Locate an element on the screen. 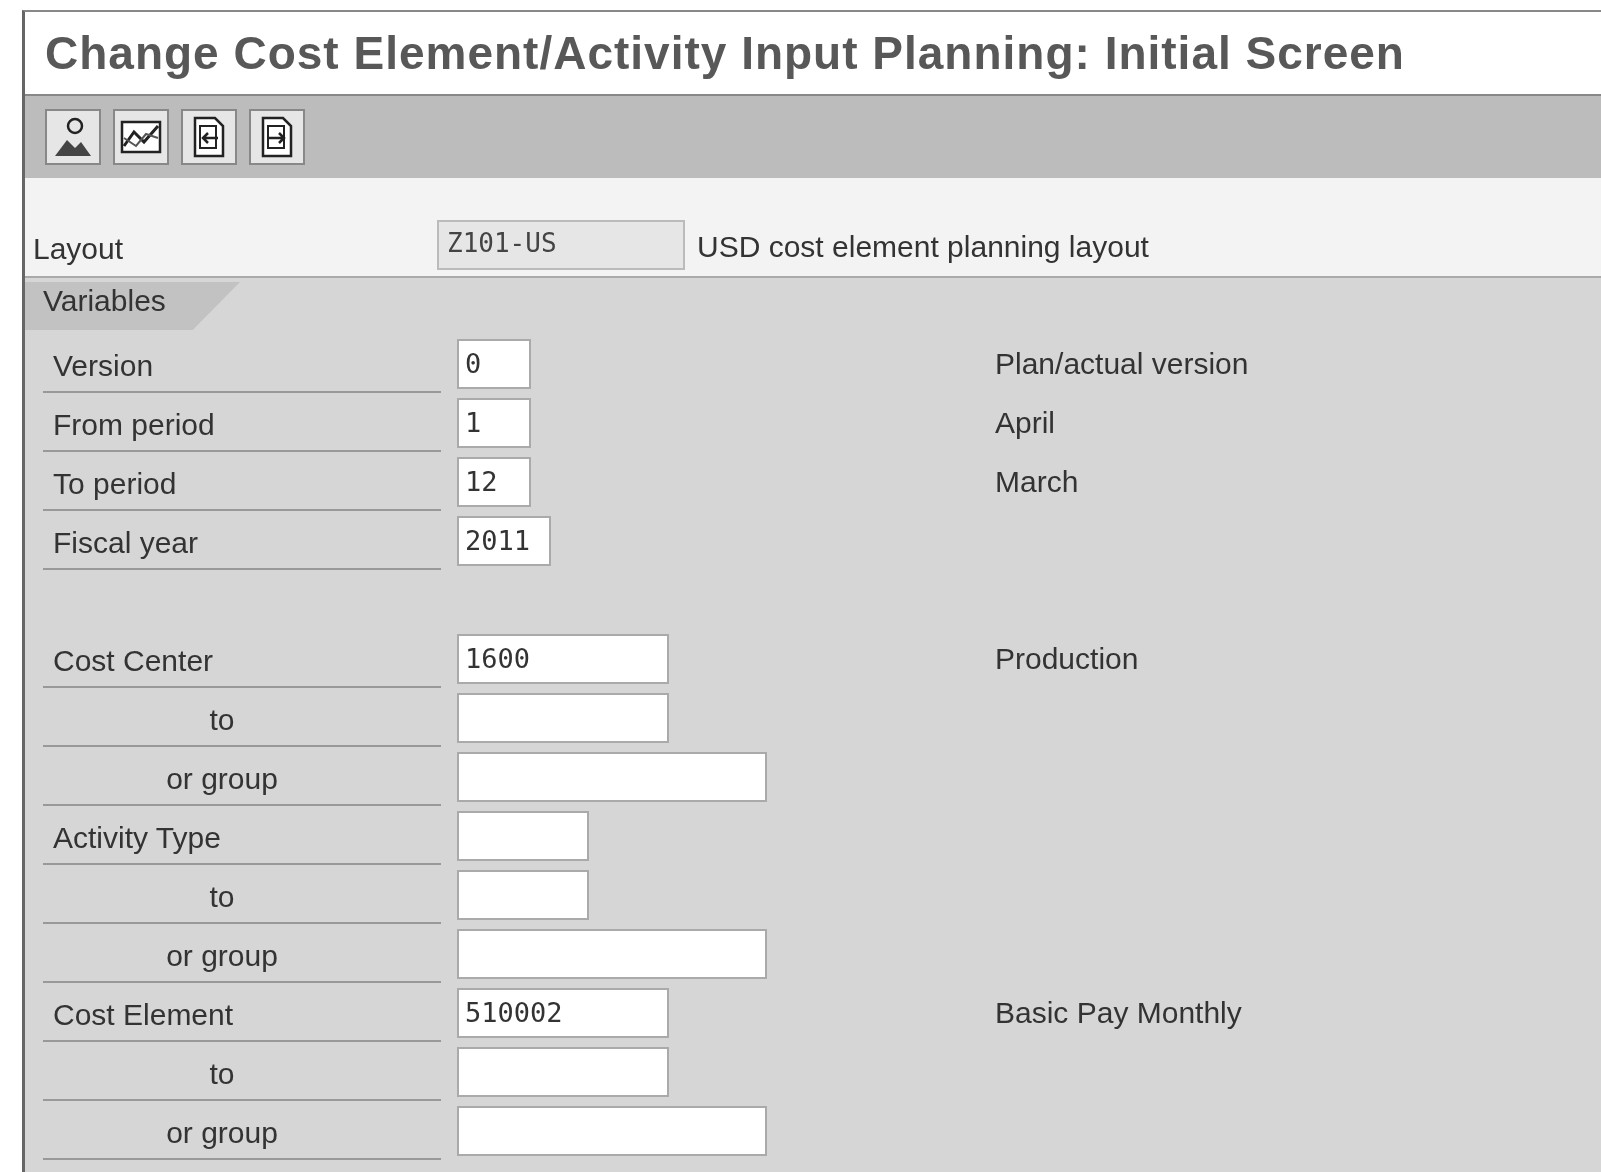 This screenshot has width=1601, height=1172. field-label: Layout is located at coordinates (79, 249).